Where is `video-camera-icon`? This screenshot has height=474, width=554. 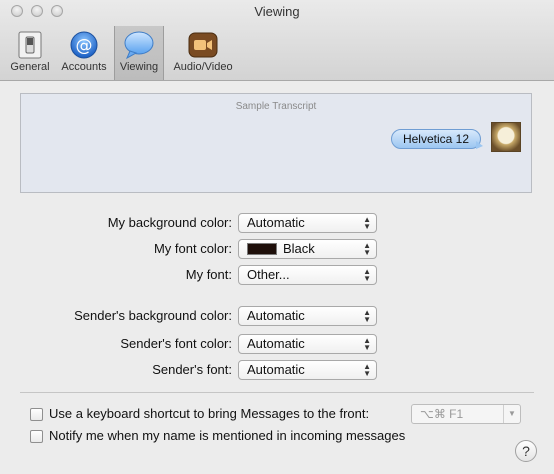
video-camera-icon is located at coordinates (203, 45).